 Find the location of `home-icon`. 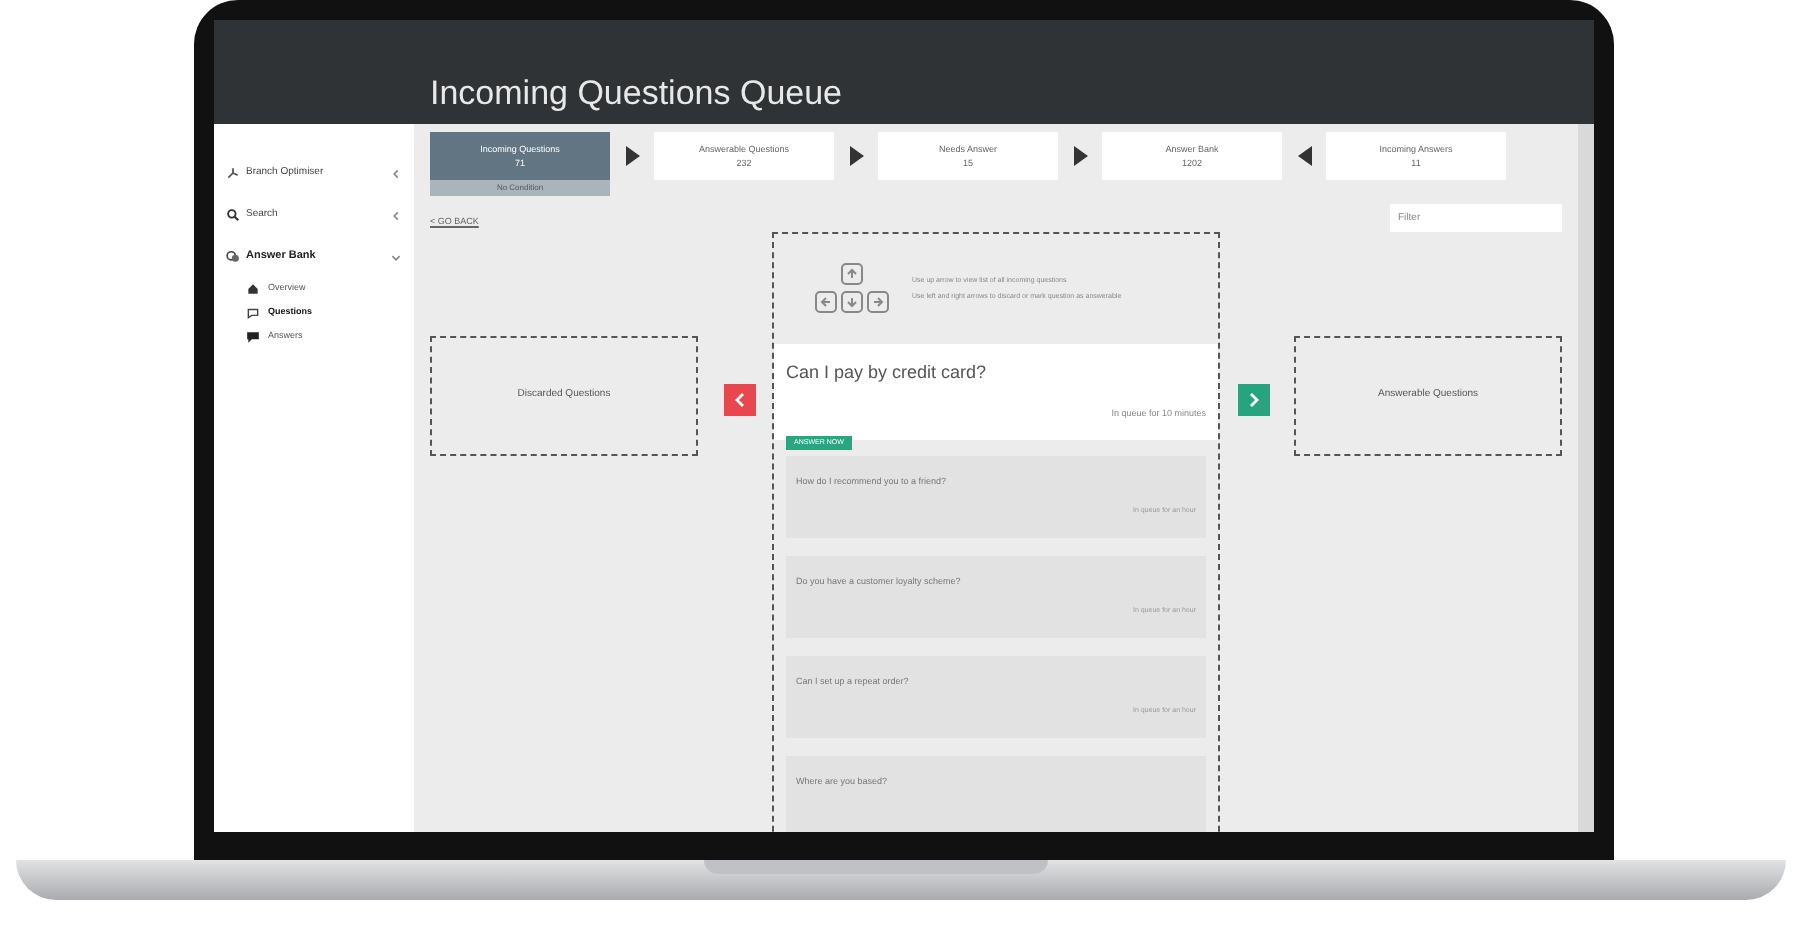

home-icon is located at coordinates (253, 289).